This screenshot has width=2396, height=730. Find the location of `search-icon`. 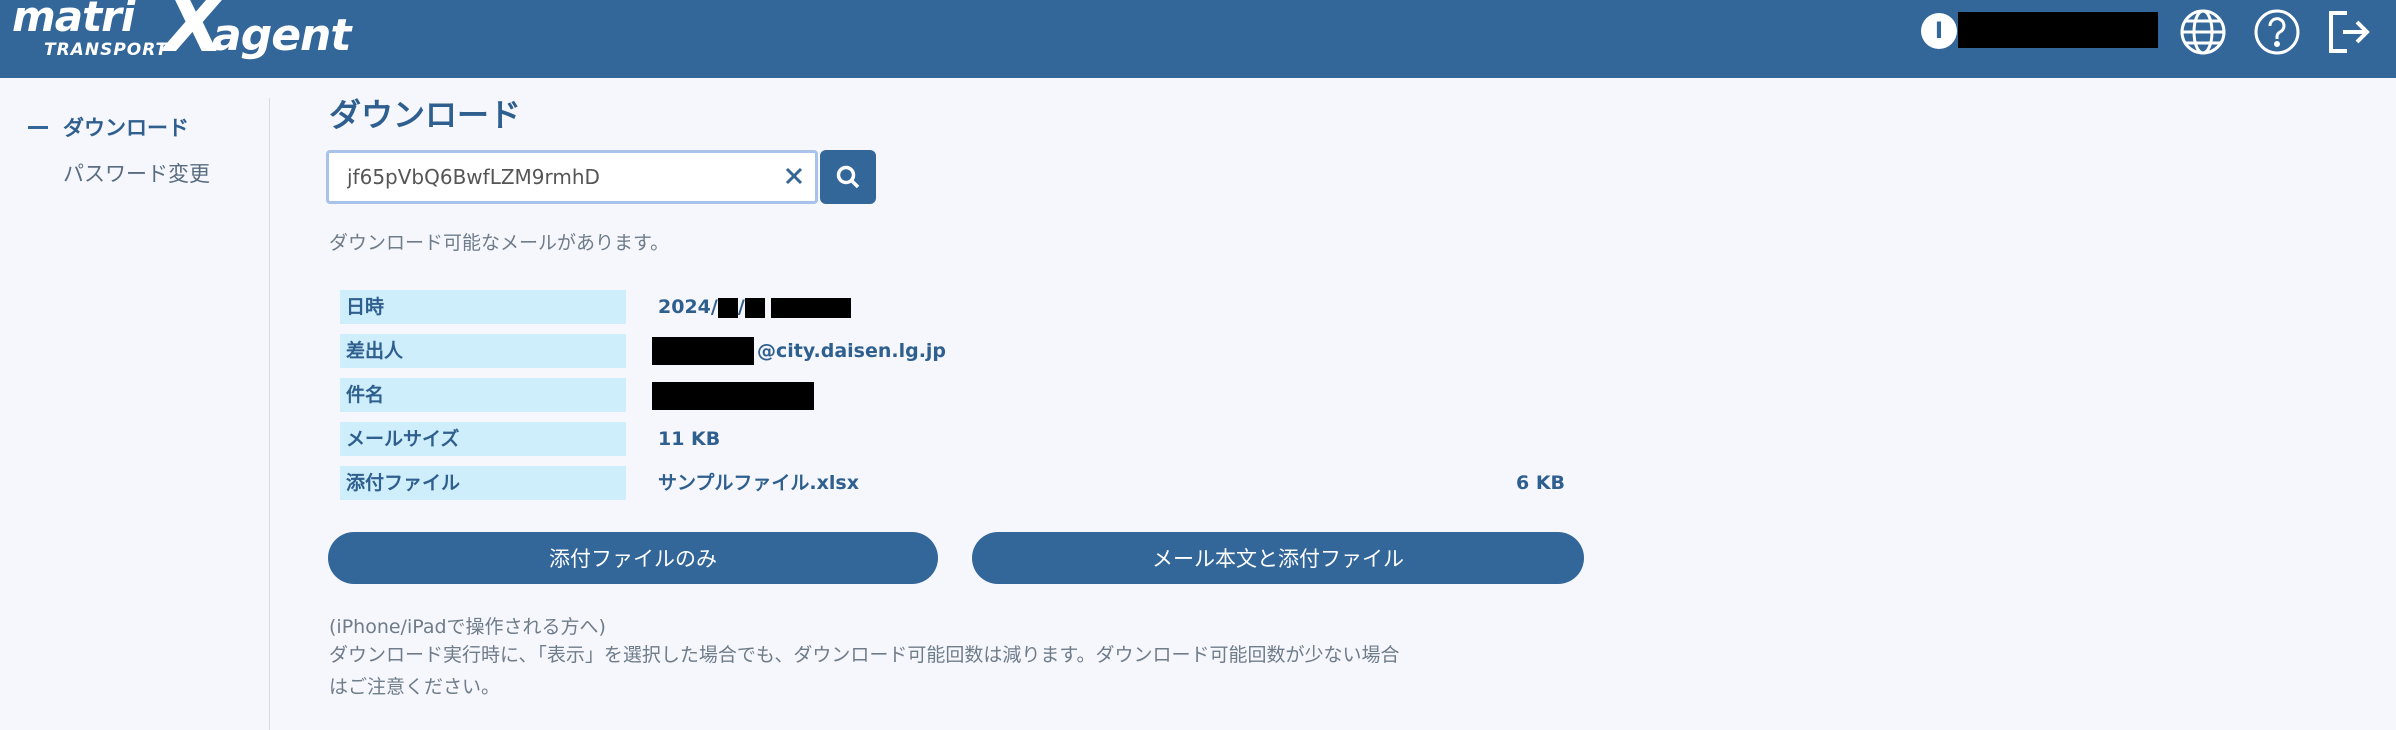

search-icon is located at coordinates (848, 177).